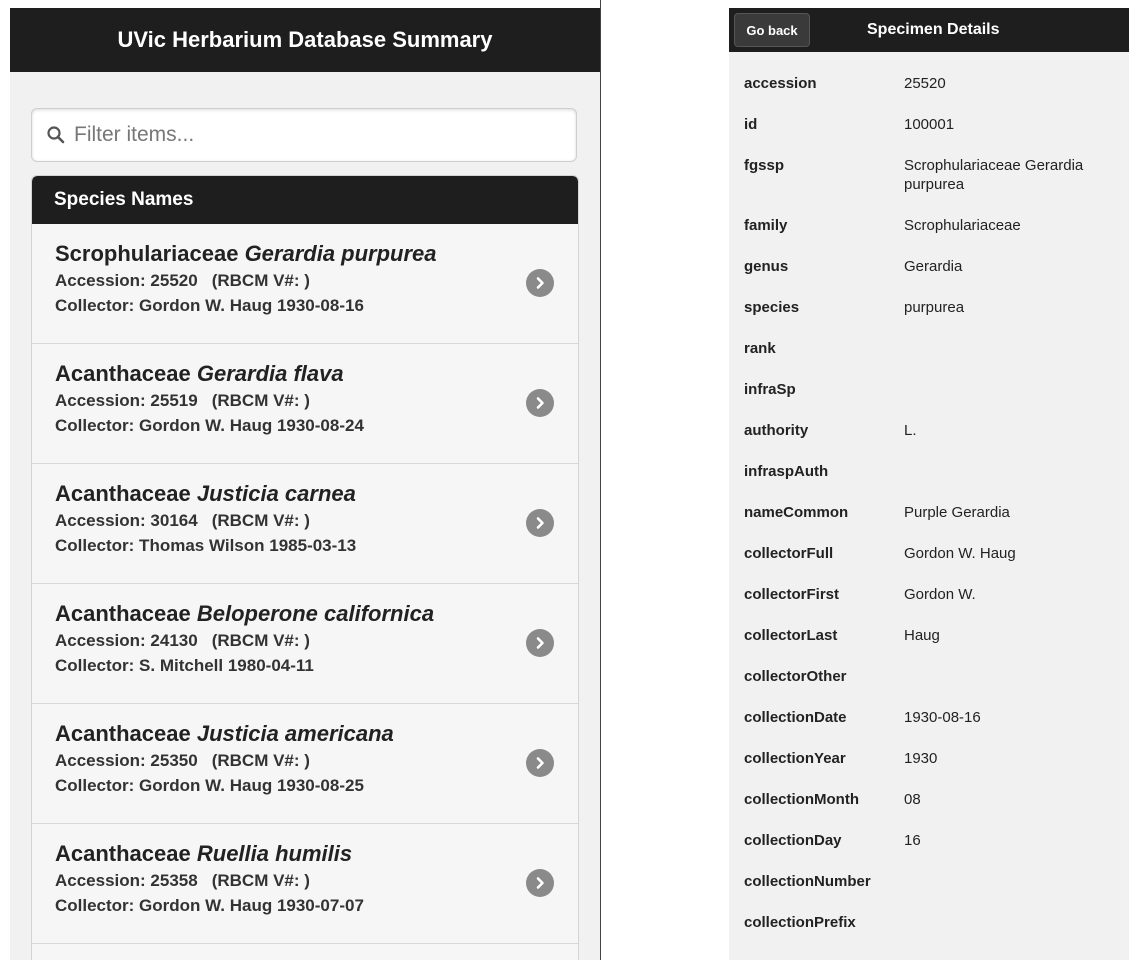 Image resolution: width=1129 pixels, height=960 pixels. I want to click on detail-key: collectionDate, so click(795, 717).